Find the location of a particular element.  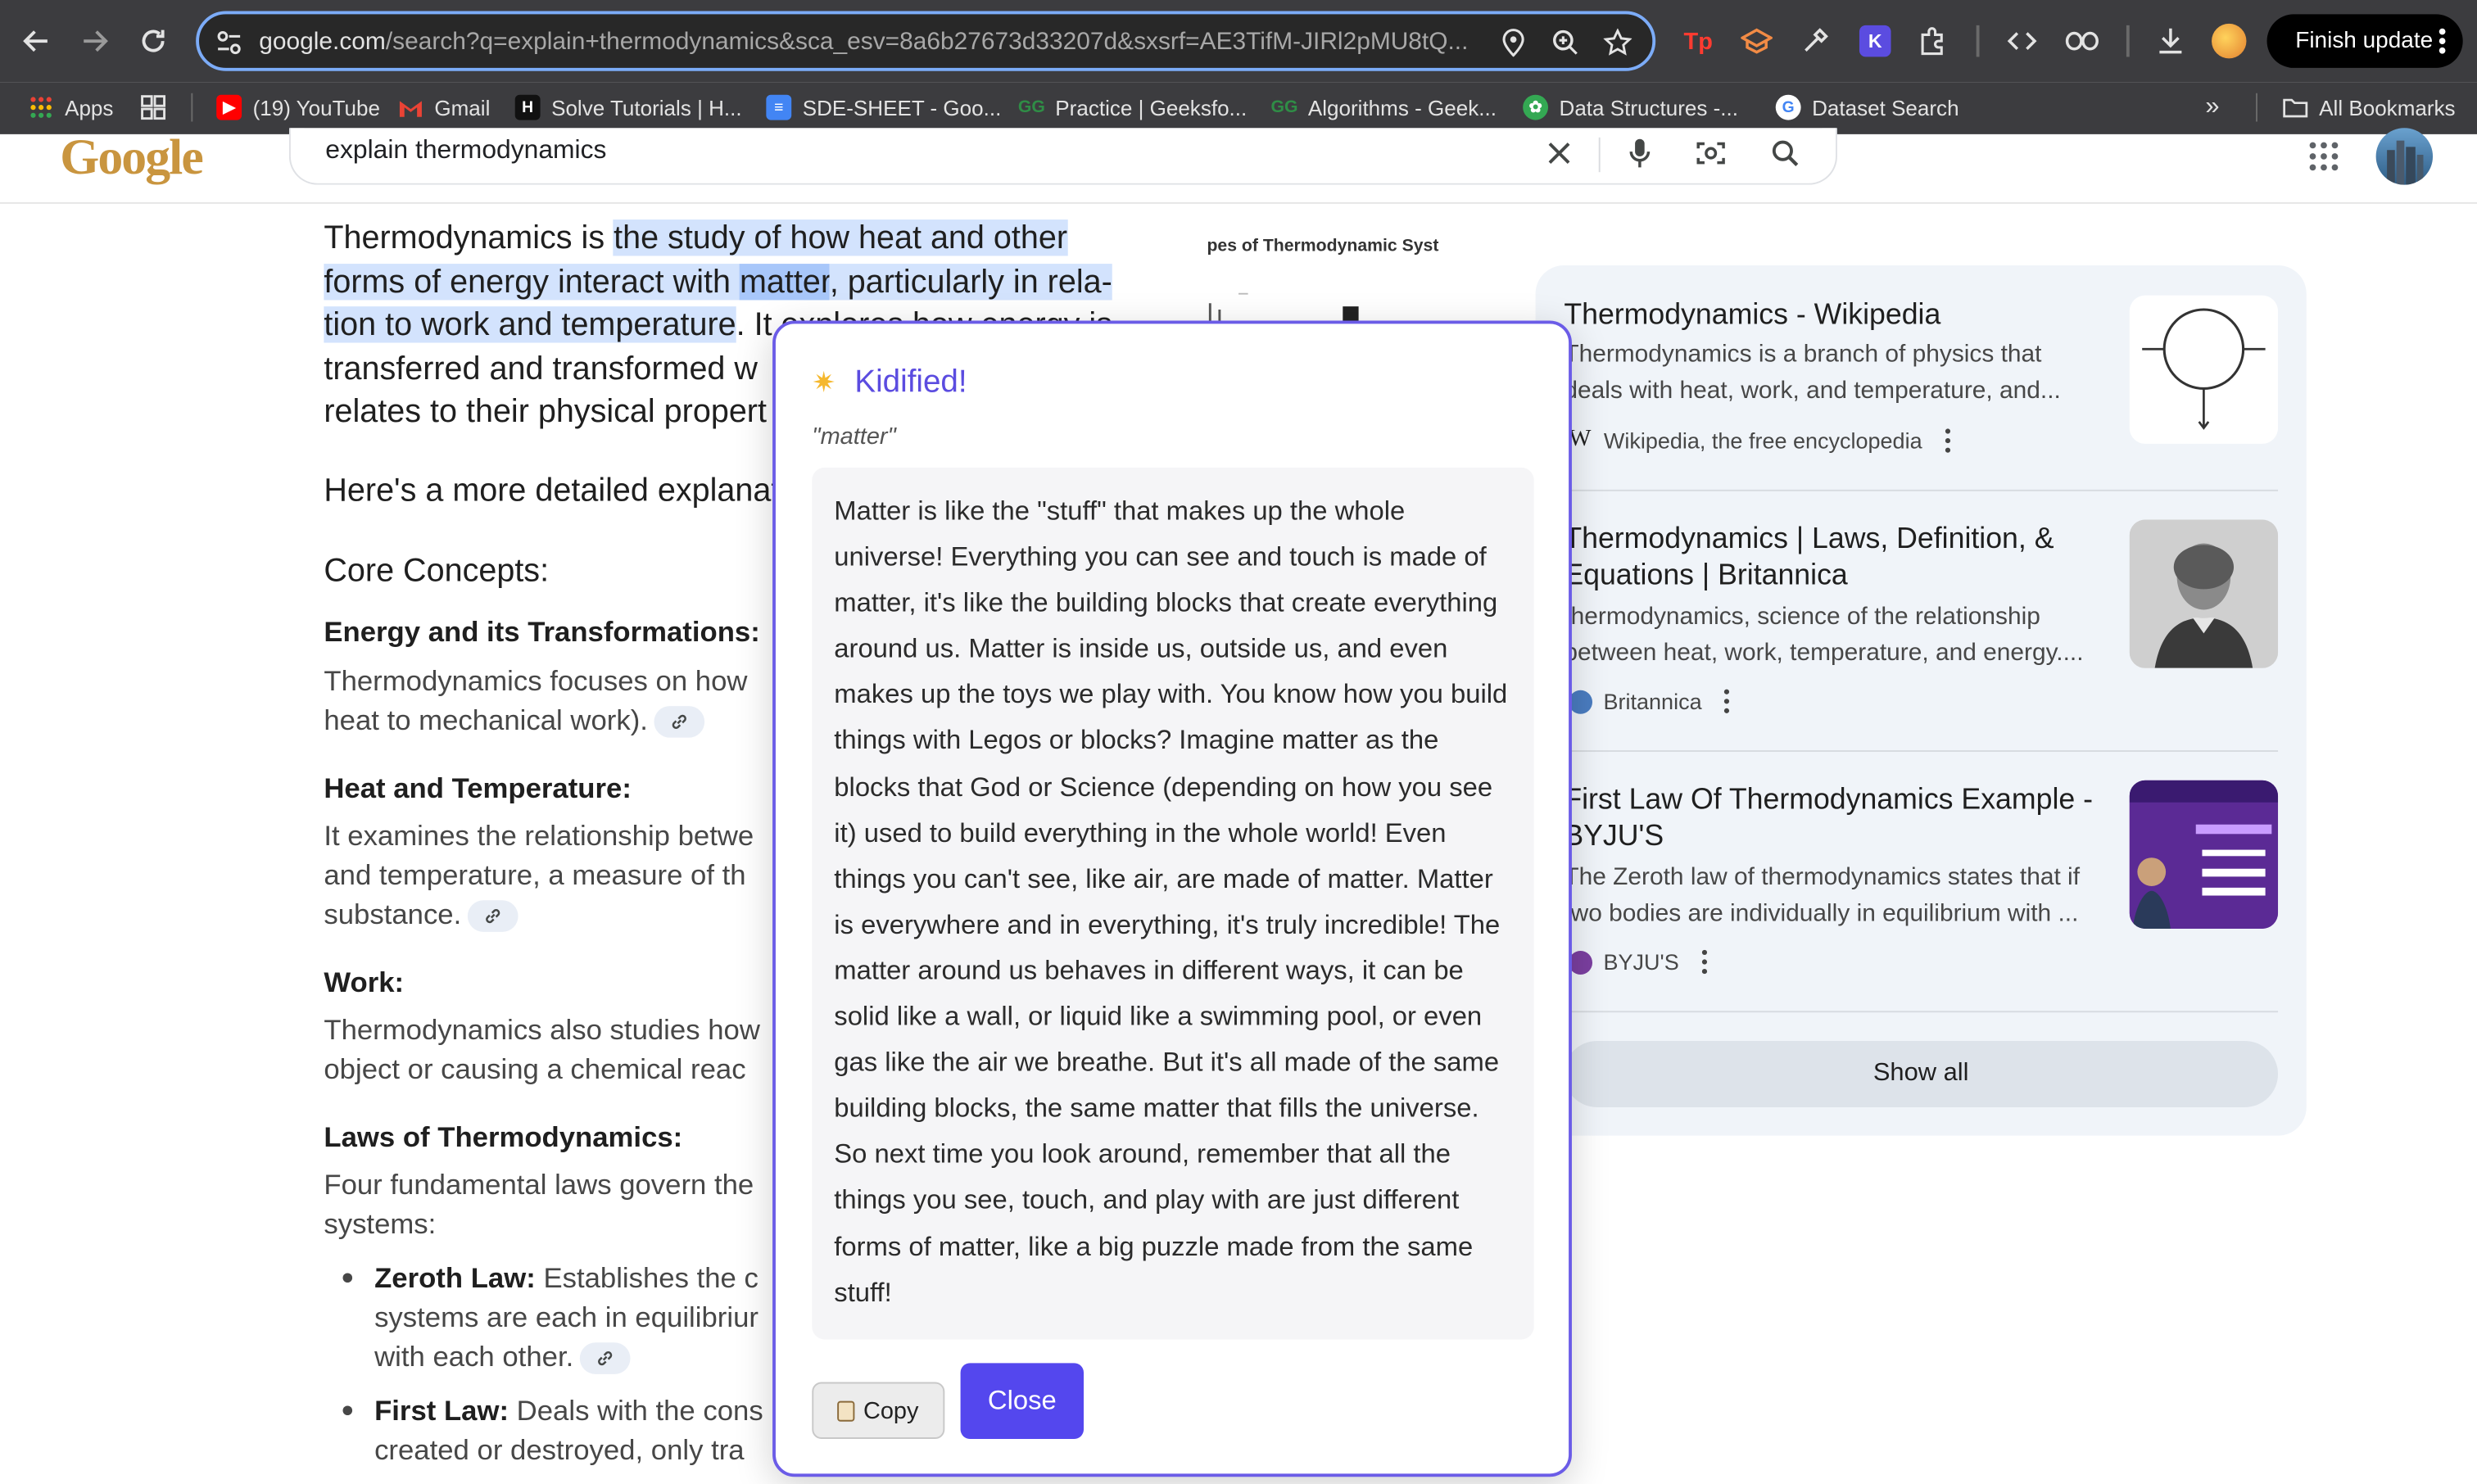

code-icon is located at coordinates (2021, 41).